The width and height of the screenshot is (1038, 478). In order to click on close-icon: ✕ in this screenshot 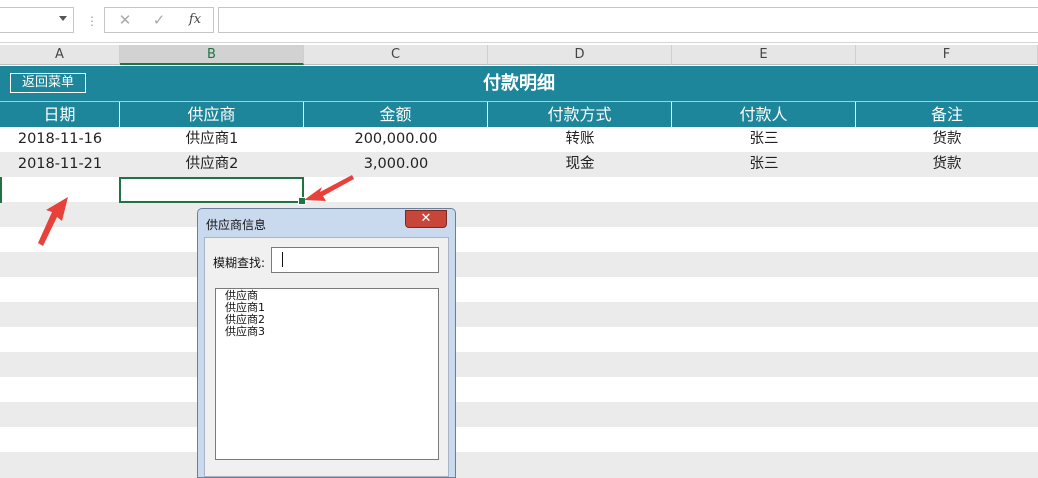, I will do `click(426, 219)`.